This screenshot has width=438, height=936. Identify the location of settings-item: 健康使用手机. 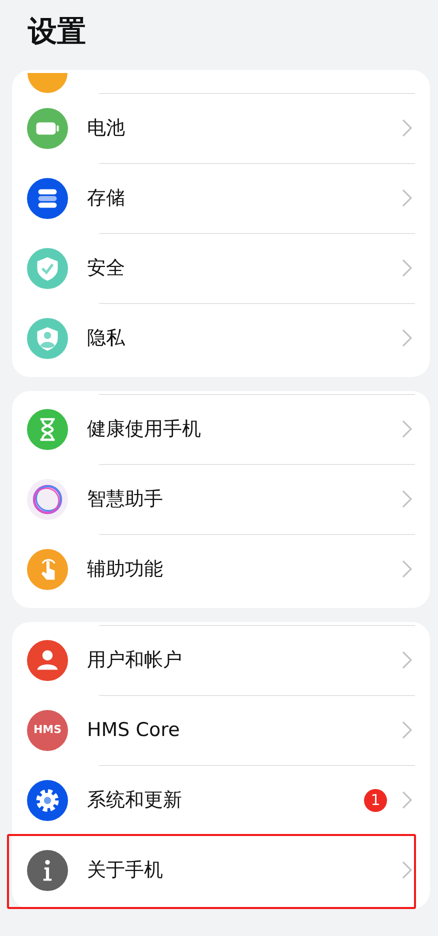
(221, 429).